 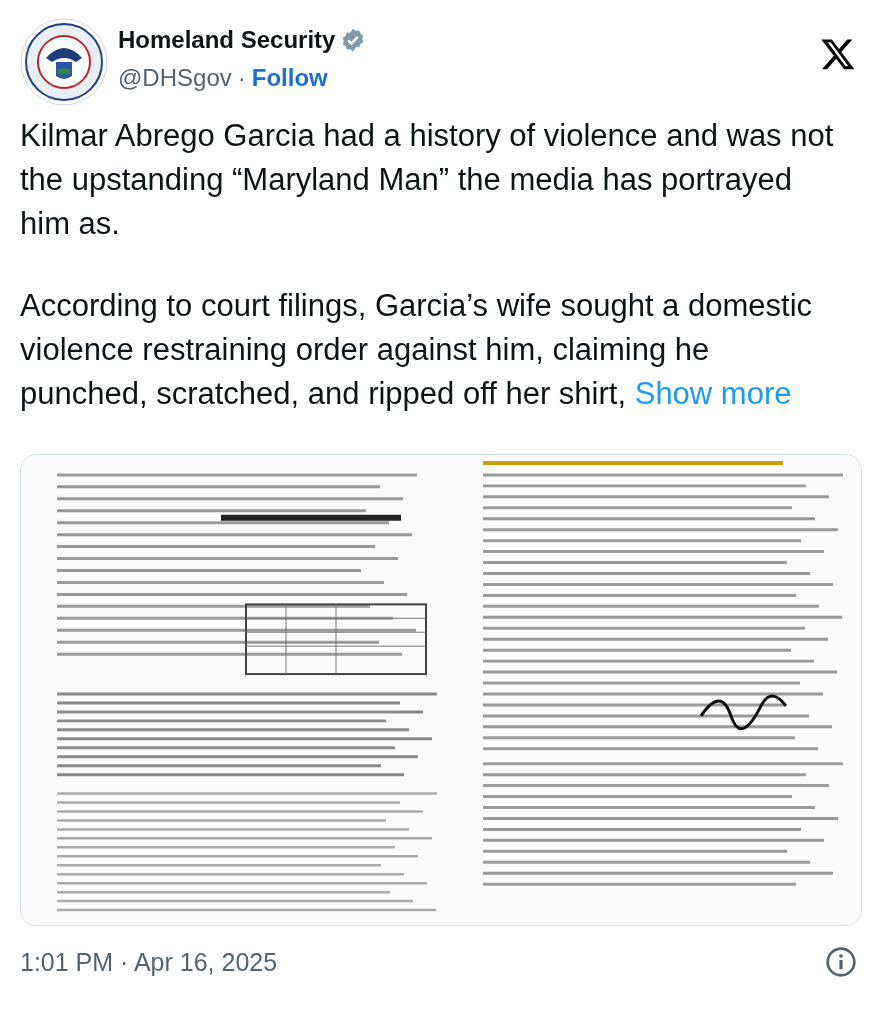 I want to click on seal-avatar, so click(x=64, y=62).